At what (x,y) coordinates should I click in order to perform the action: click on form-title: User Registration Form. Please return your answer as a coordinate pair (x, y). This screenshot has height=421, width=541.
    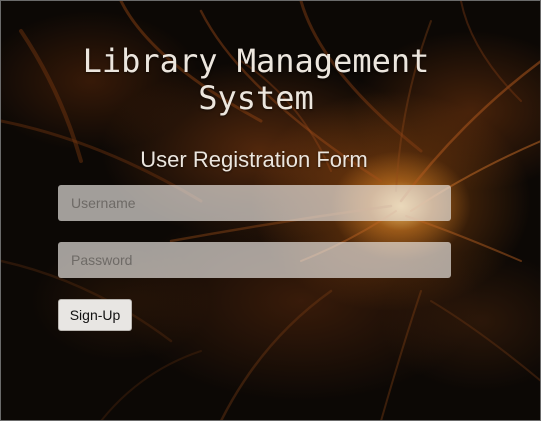
    Looking at the image, I should click on (254, 159).